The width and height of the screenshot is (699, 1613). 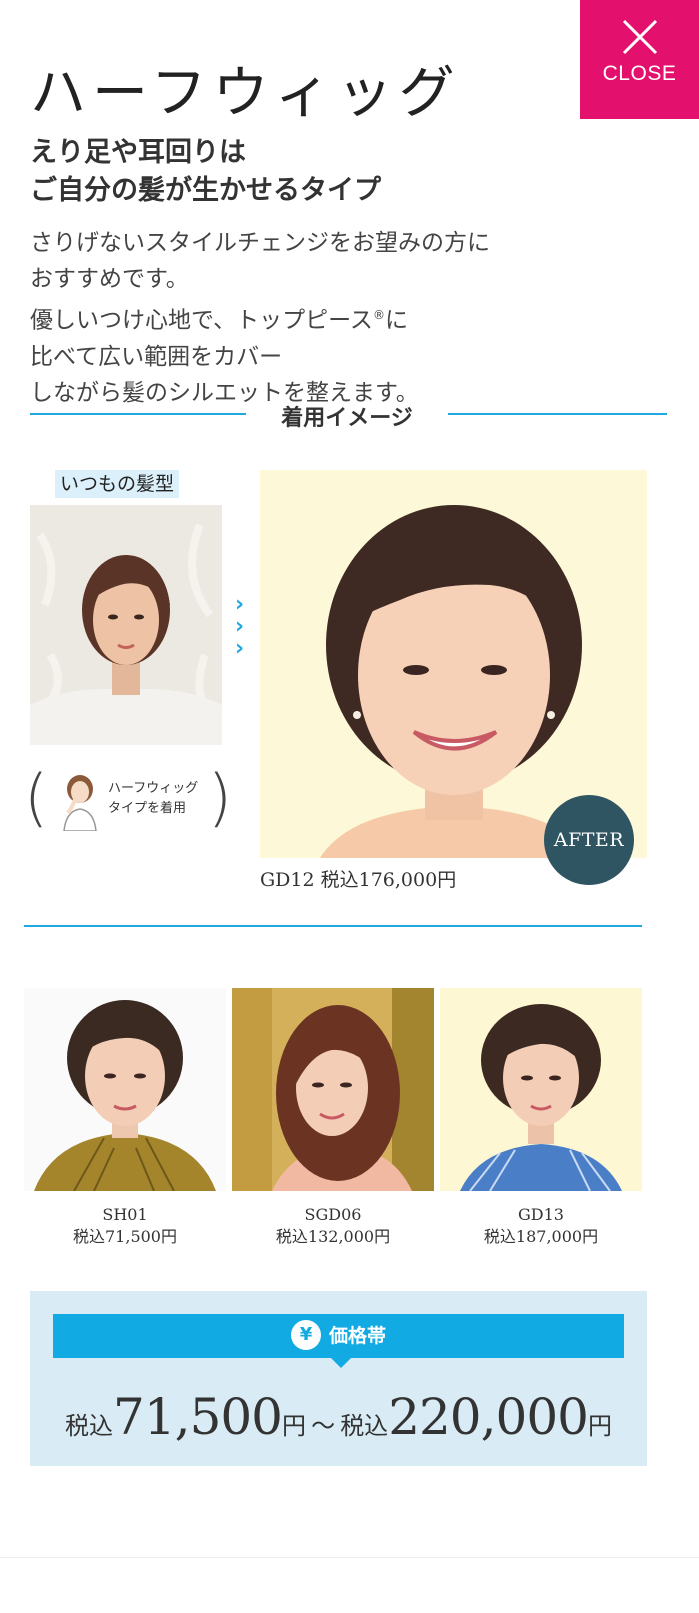 What do you see at coordinates (338, 1378) in the screenshot?
I see `price-range-panel: ¥ 価格帯 税込71,500円 ～ 税込220,000円` at bounding box center [338, 1378].